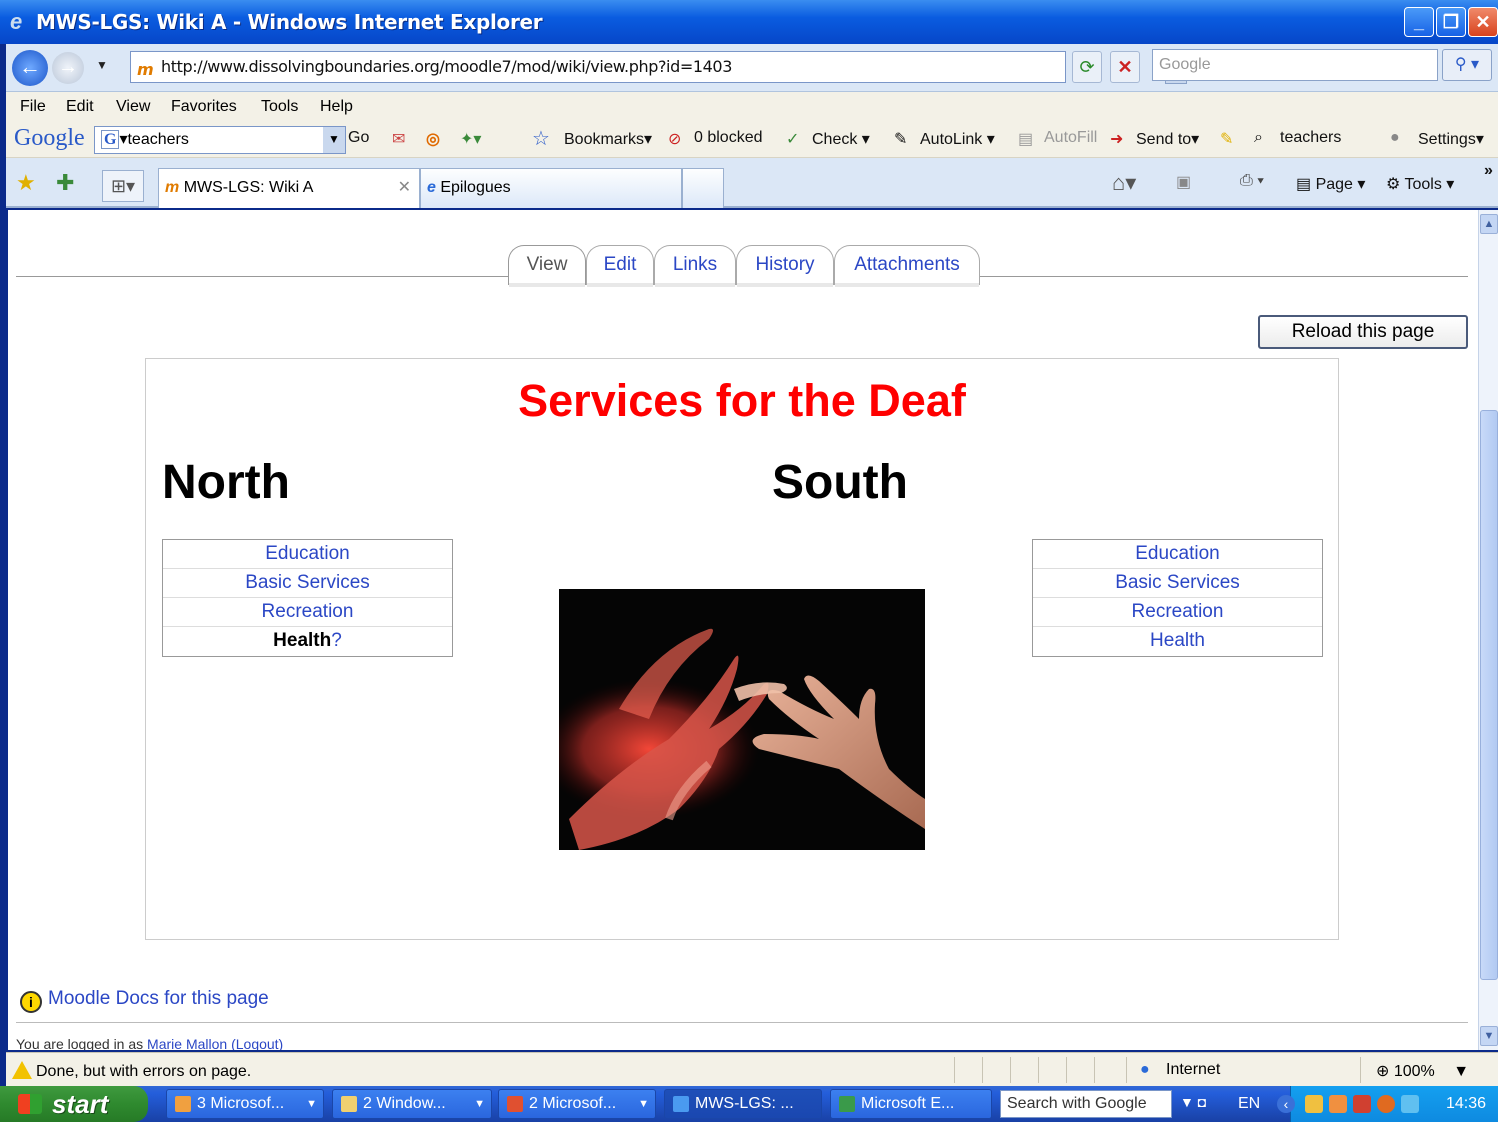 The image size is (1498, 1122). What do you see at coordinates (577, 1104) in the screenshot?
I see `taskbar-button-powerpoint: 2 Microsof... ▼` at bounding box center [577, 1104].